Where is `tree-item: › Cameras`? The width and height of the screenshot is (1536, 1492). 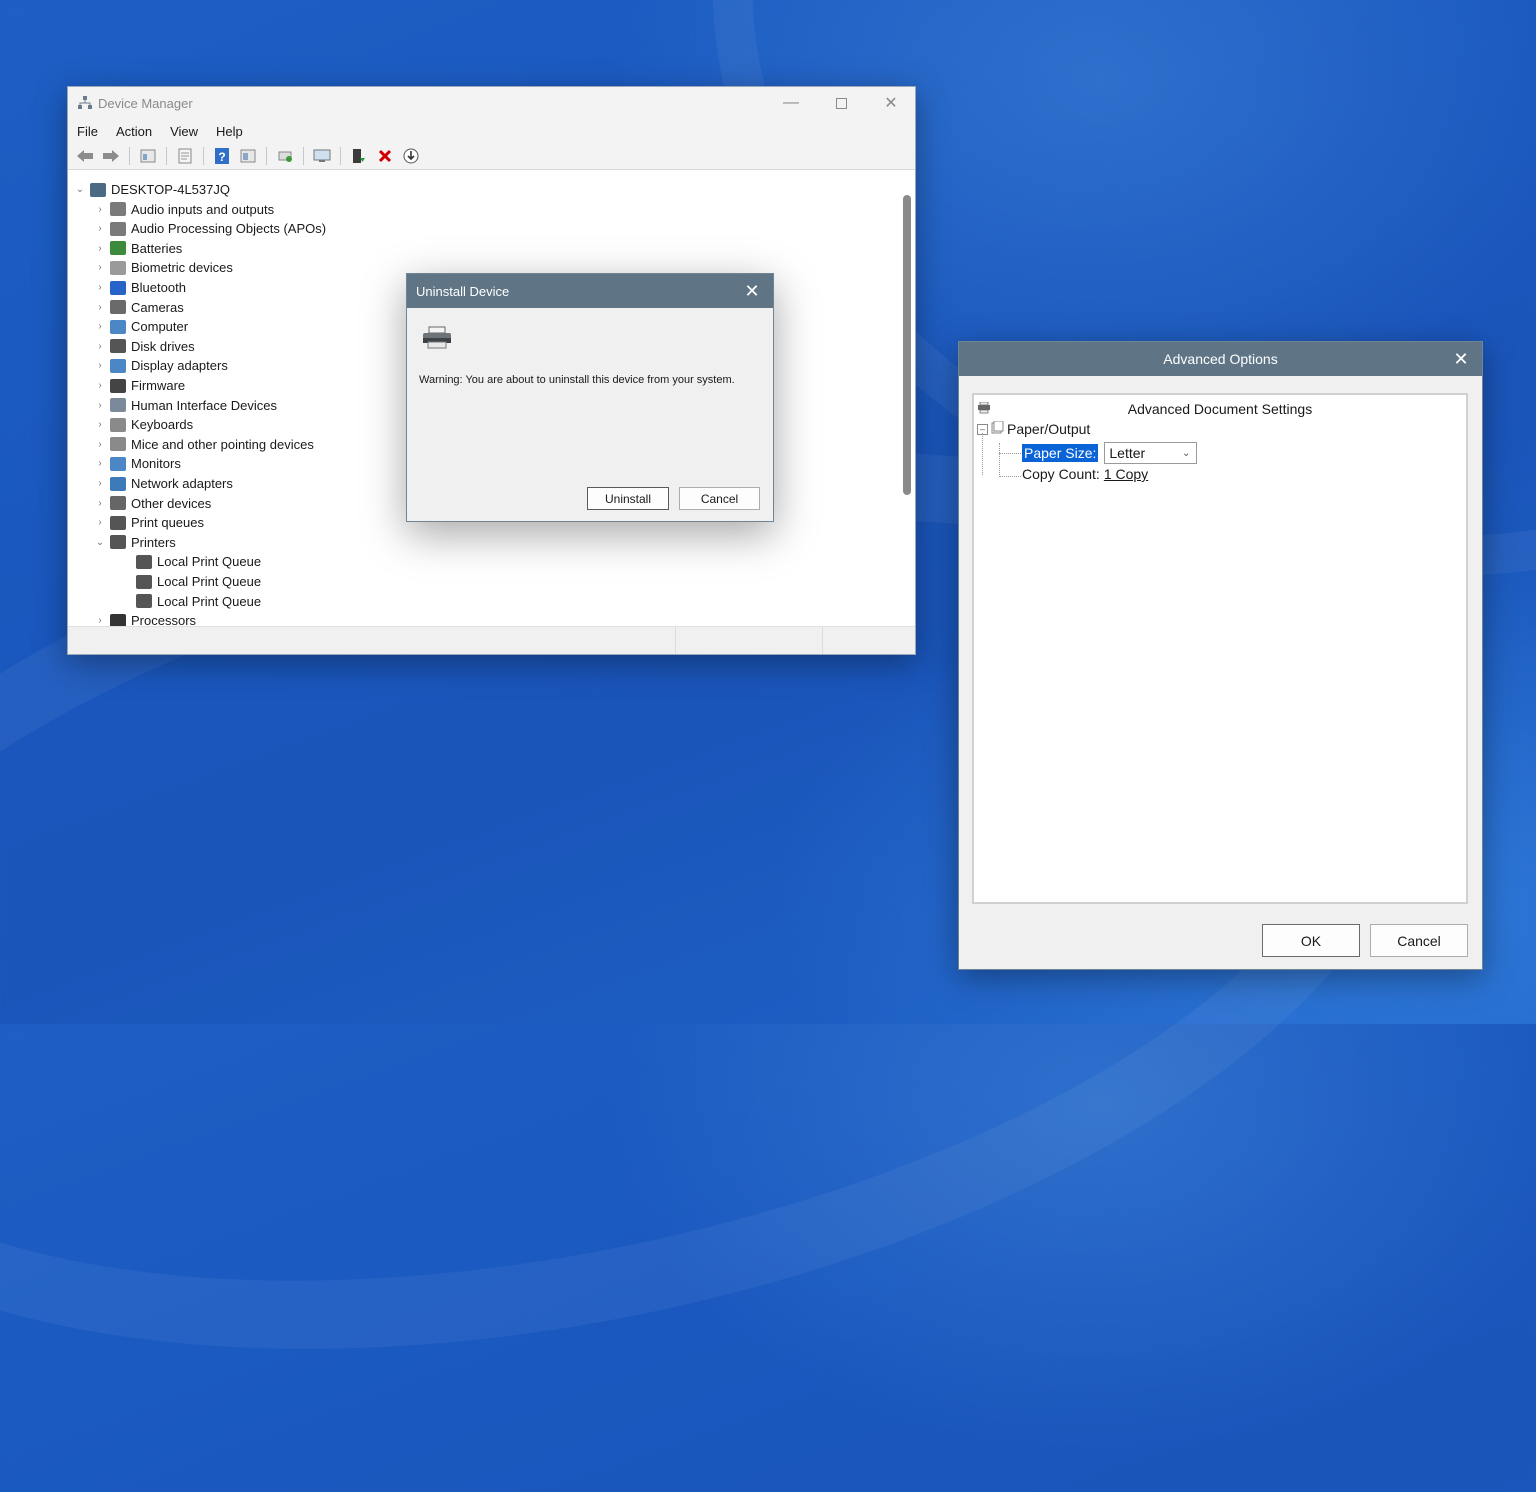 tree-item: › Cameras is located at coordinates (138, 307).